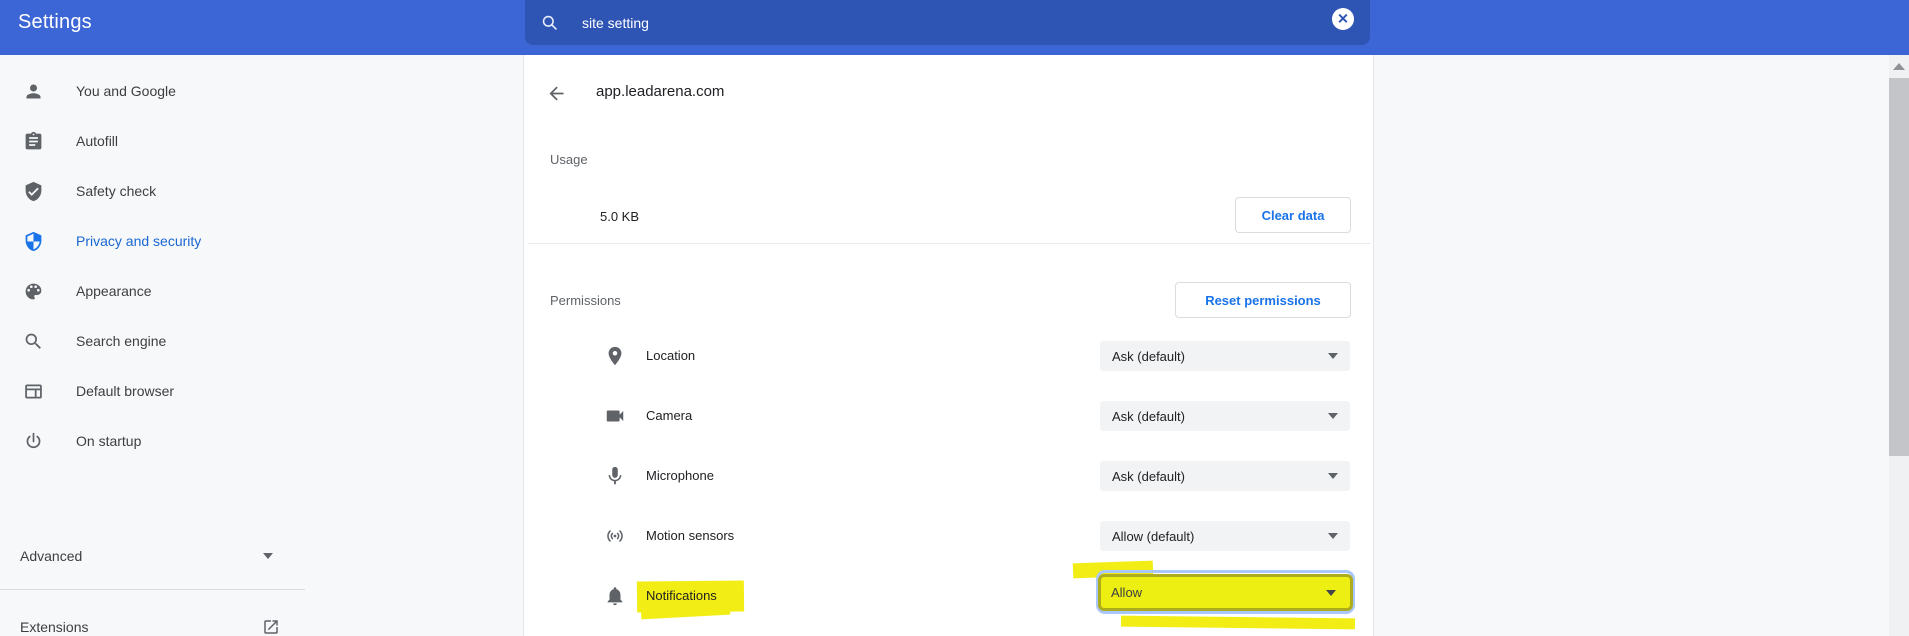 The image size is (1909, 636). I want to click on person-icon, so click(33, 91).